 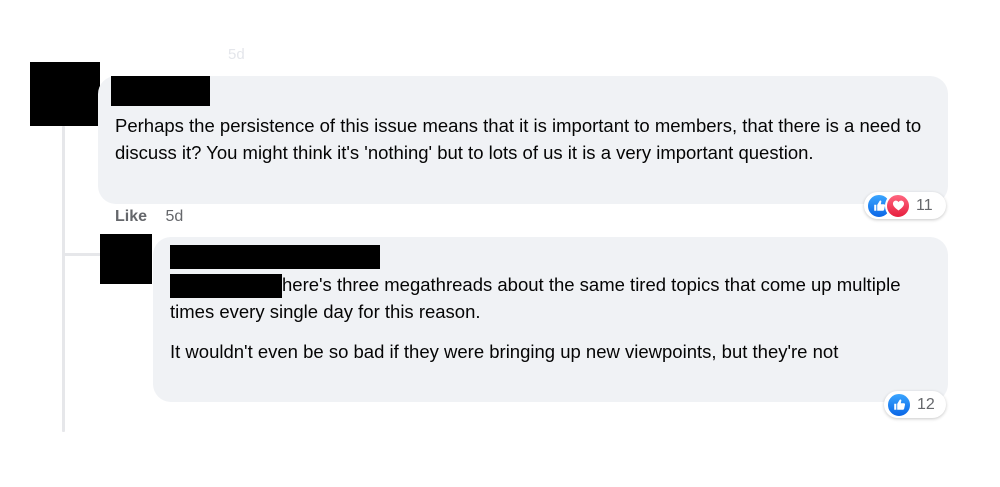 I want to click on reply-avatar-redacted, so click(x=126, y=259).